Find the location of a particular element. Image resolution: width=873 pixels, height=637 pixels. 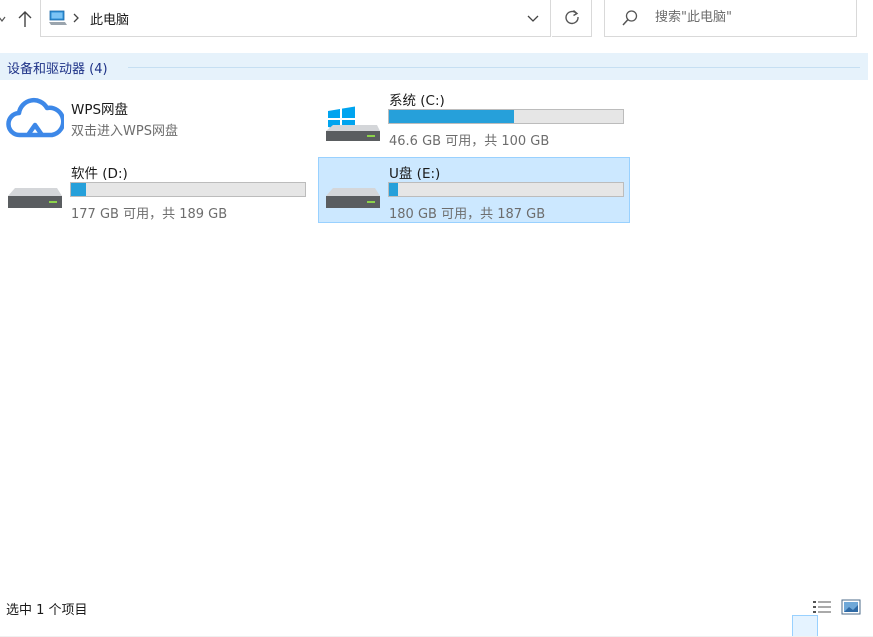

item-subtitle: 双击进入WPS网盘 is located at coordinates (124, 131).